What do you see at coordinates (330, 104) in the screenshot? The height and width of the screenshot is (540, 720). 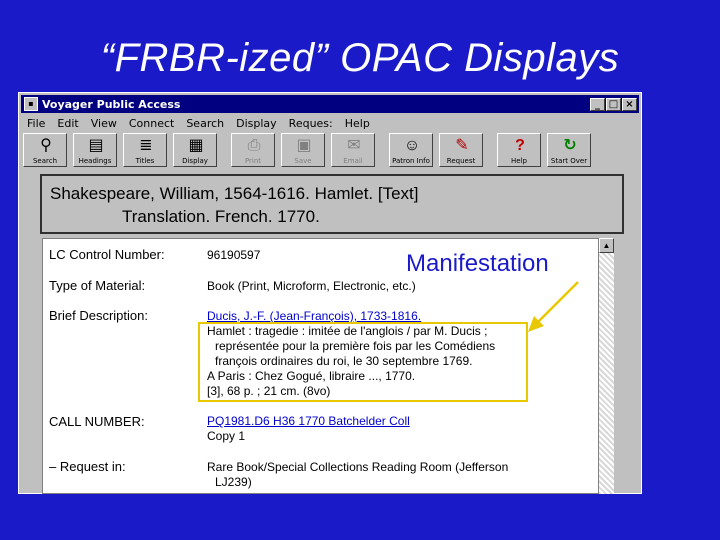 I see `window-titlebar: ▪ Voyager Public Access _ □ ×` at bounding box center [330, 104].